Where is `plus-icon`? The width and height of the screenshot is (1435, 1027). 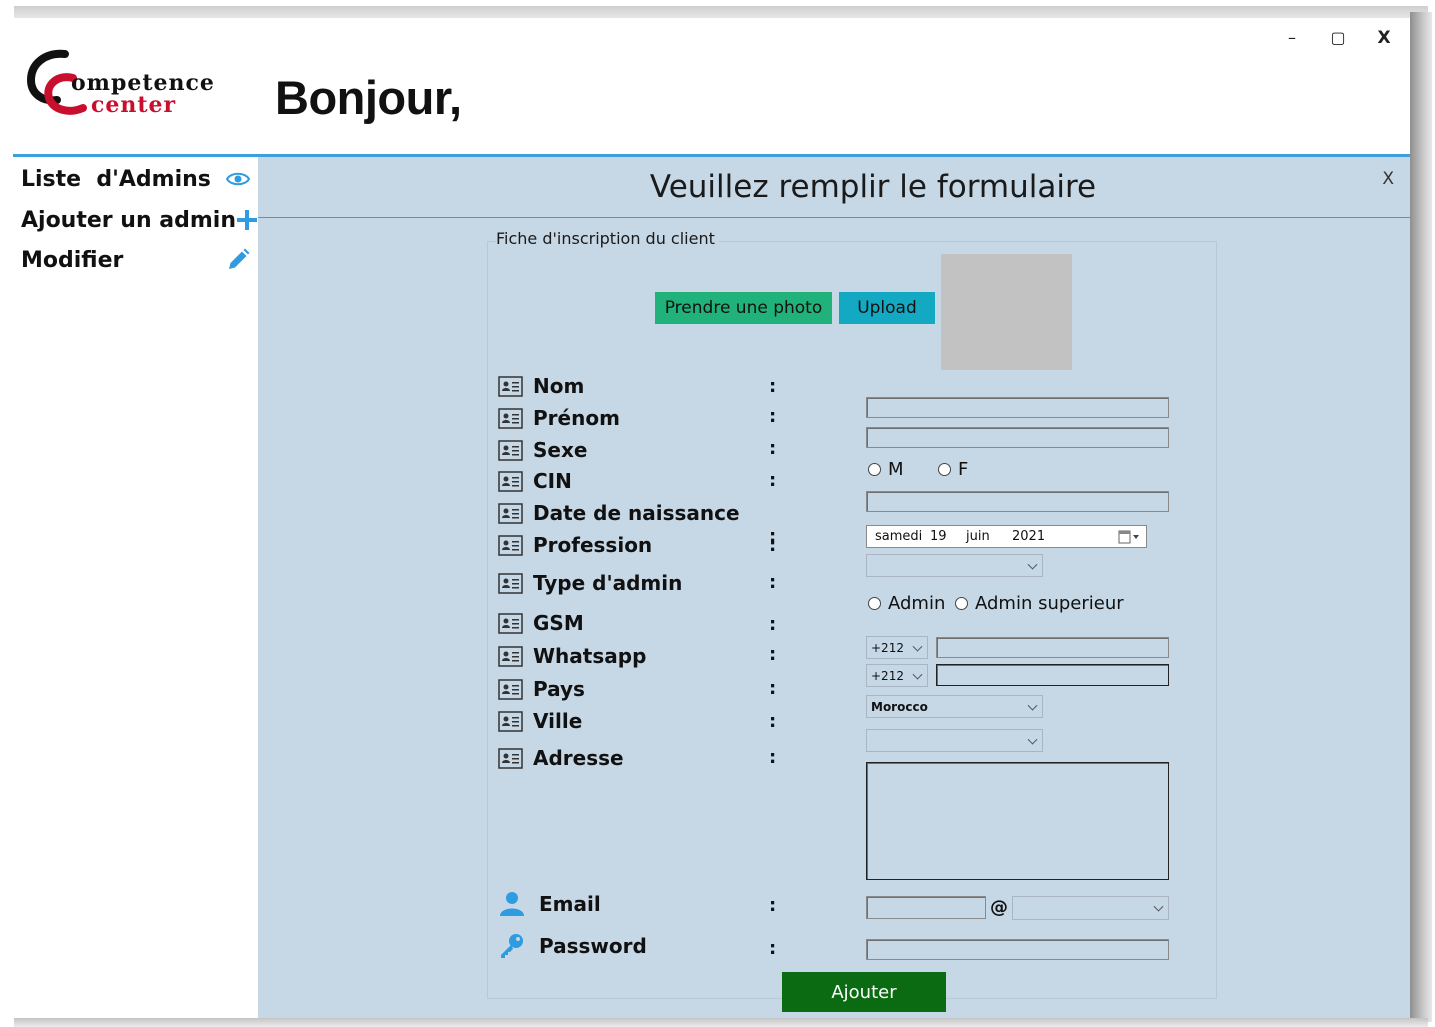
plus-icon is located at coordinates (247, 220).